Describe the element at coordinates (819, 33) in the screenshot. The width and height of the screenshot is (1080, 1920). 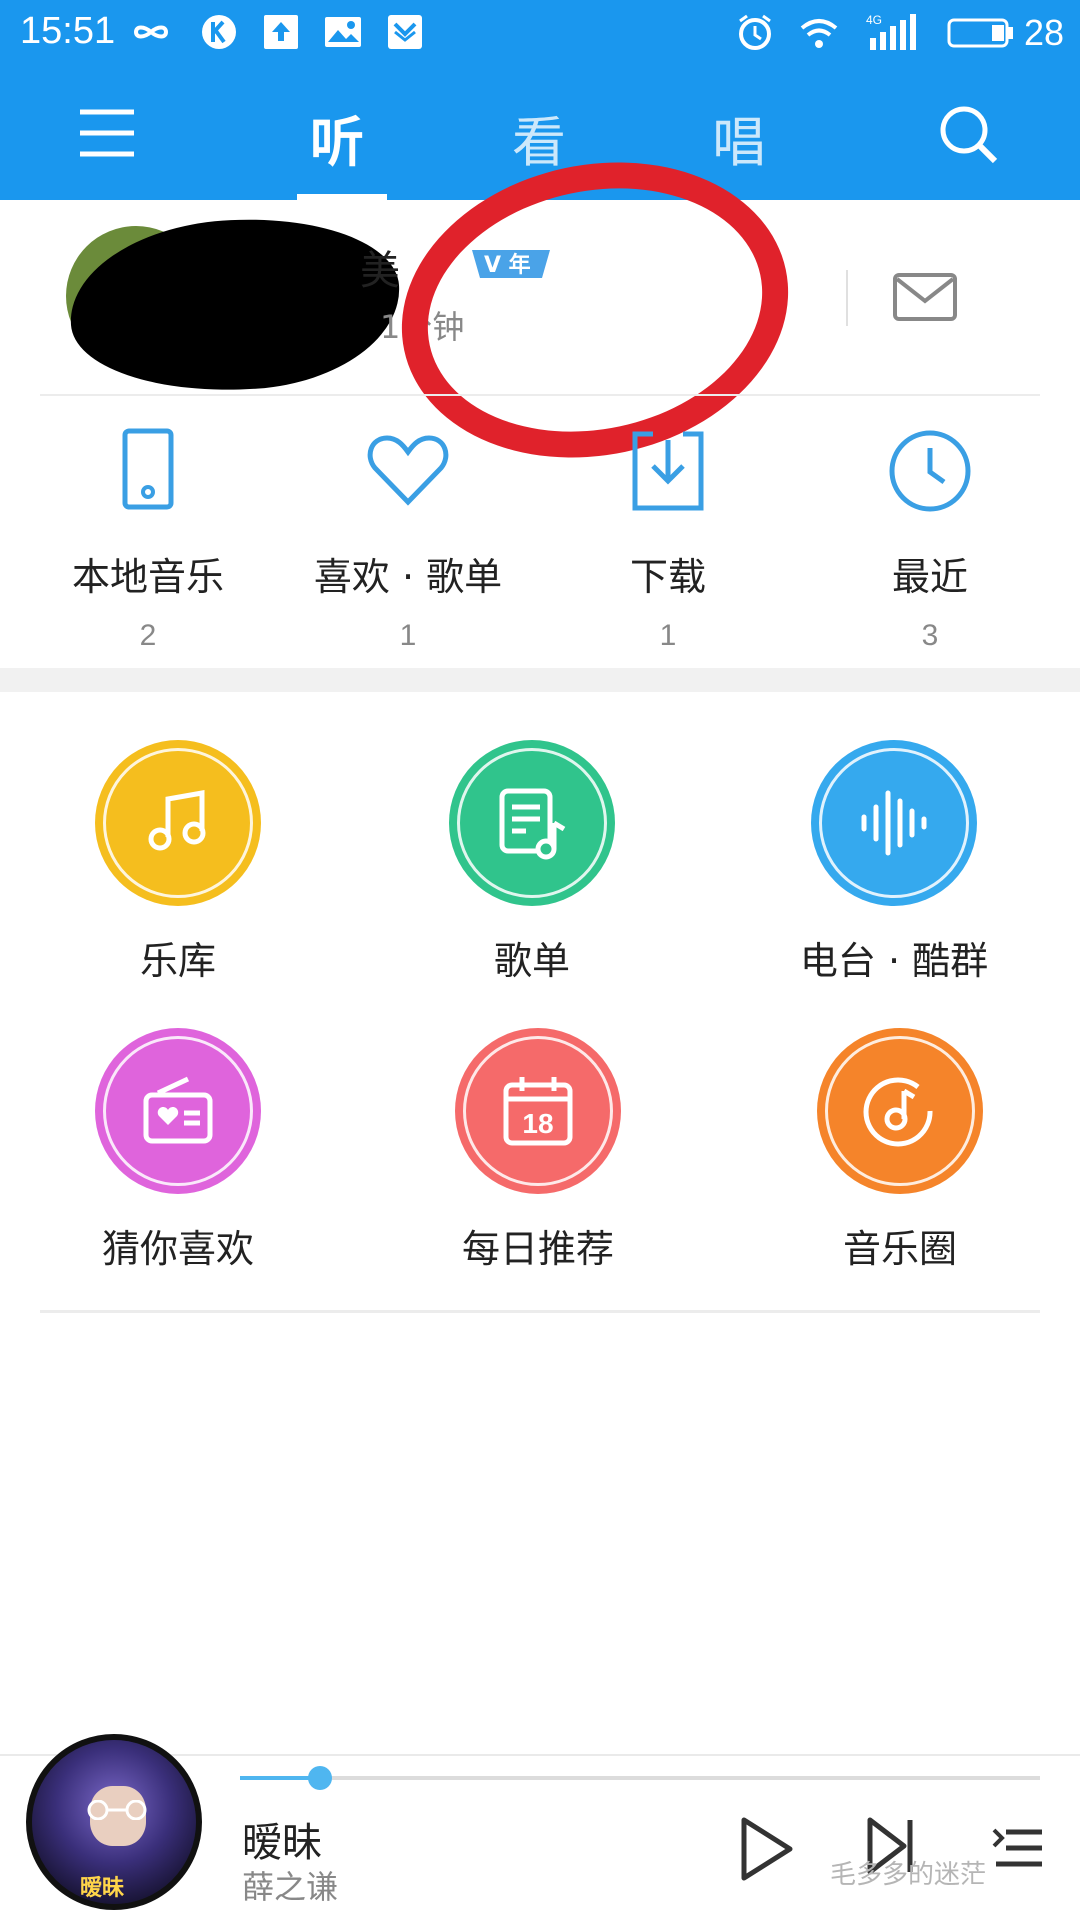
I see `wifi-icon` at that location.